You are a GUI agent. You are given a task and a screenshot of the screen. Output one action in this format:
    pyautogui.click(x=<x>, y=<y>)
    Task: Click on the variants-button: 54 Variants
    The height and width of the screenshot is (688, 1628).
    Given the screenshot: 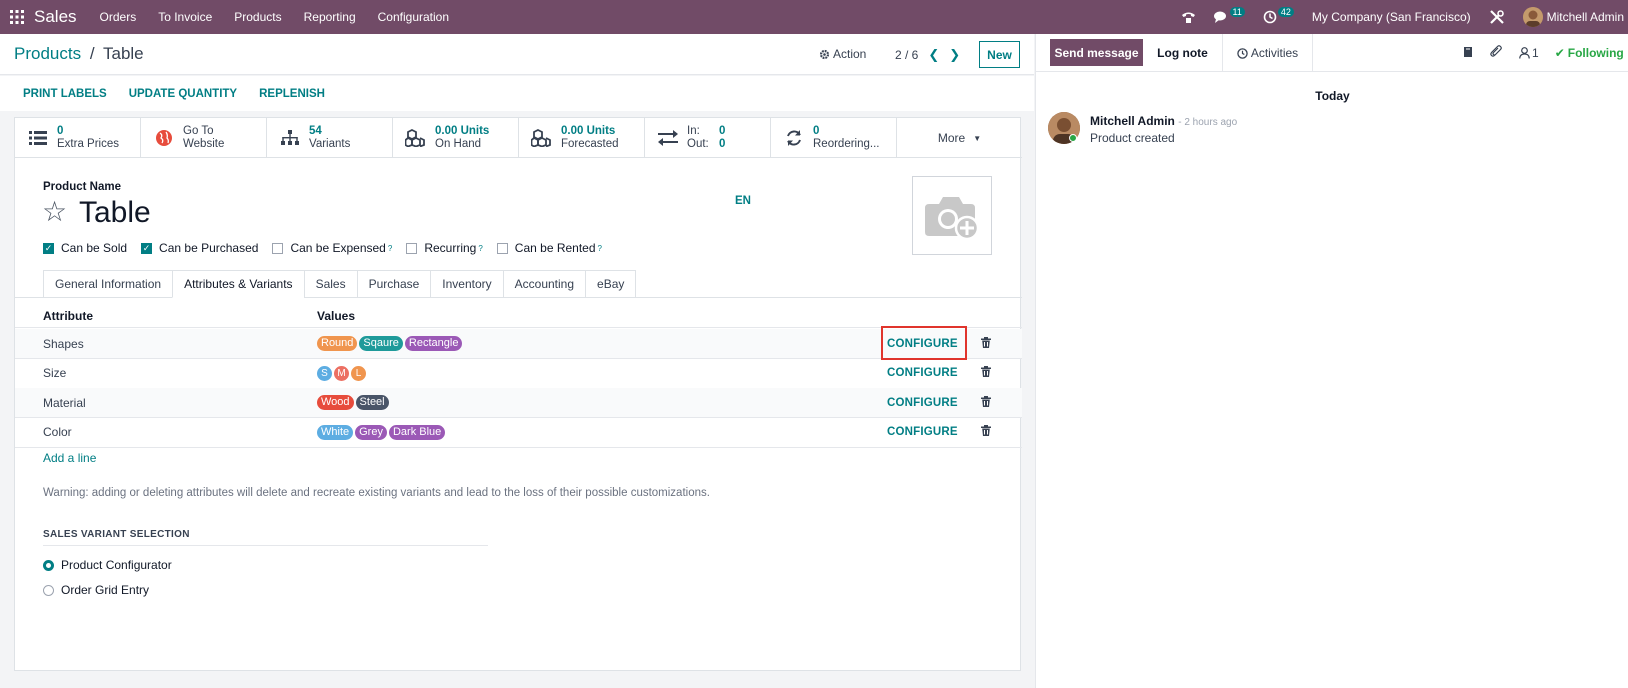 What is the action you would take?
    pyautogui.click(x=330, y=138)
    